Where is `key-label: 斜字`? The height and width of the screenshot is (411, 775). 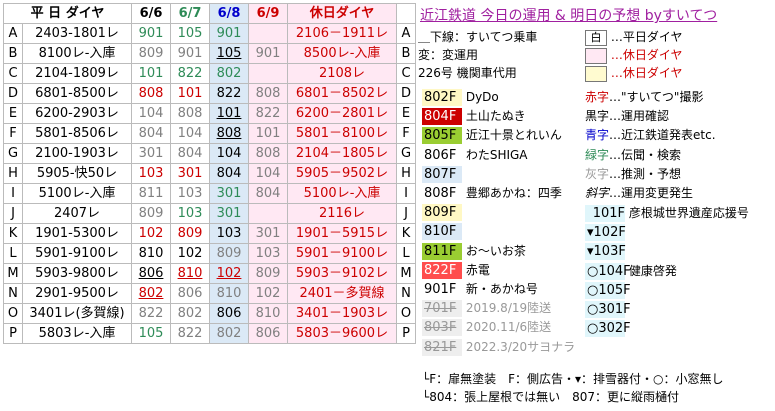 key-label: 斜字 is located at coordinates (597, 193).